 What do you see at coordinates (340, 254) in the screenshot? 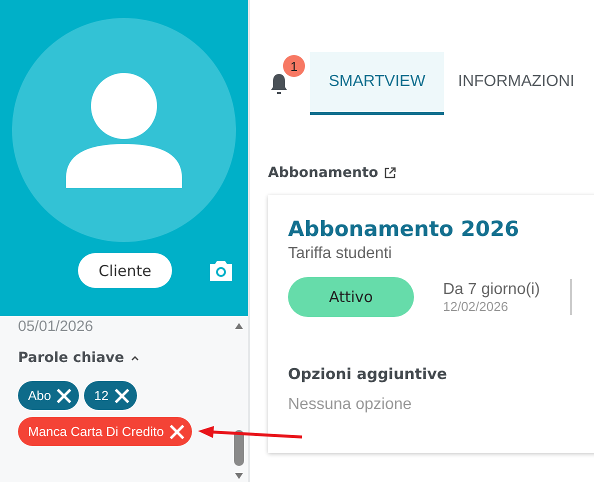
I see `tariff-text: Tariffa studenti` at bounding box center [340, 254].